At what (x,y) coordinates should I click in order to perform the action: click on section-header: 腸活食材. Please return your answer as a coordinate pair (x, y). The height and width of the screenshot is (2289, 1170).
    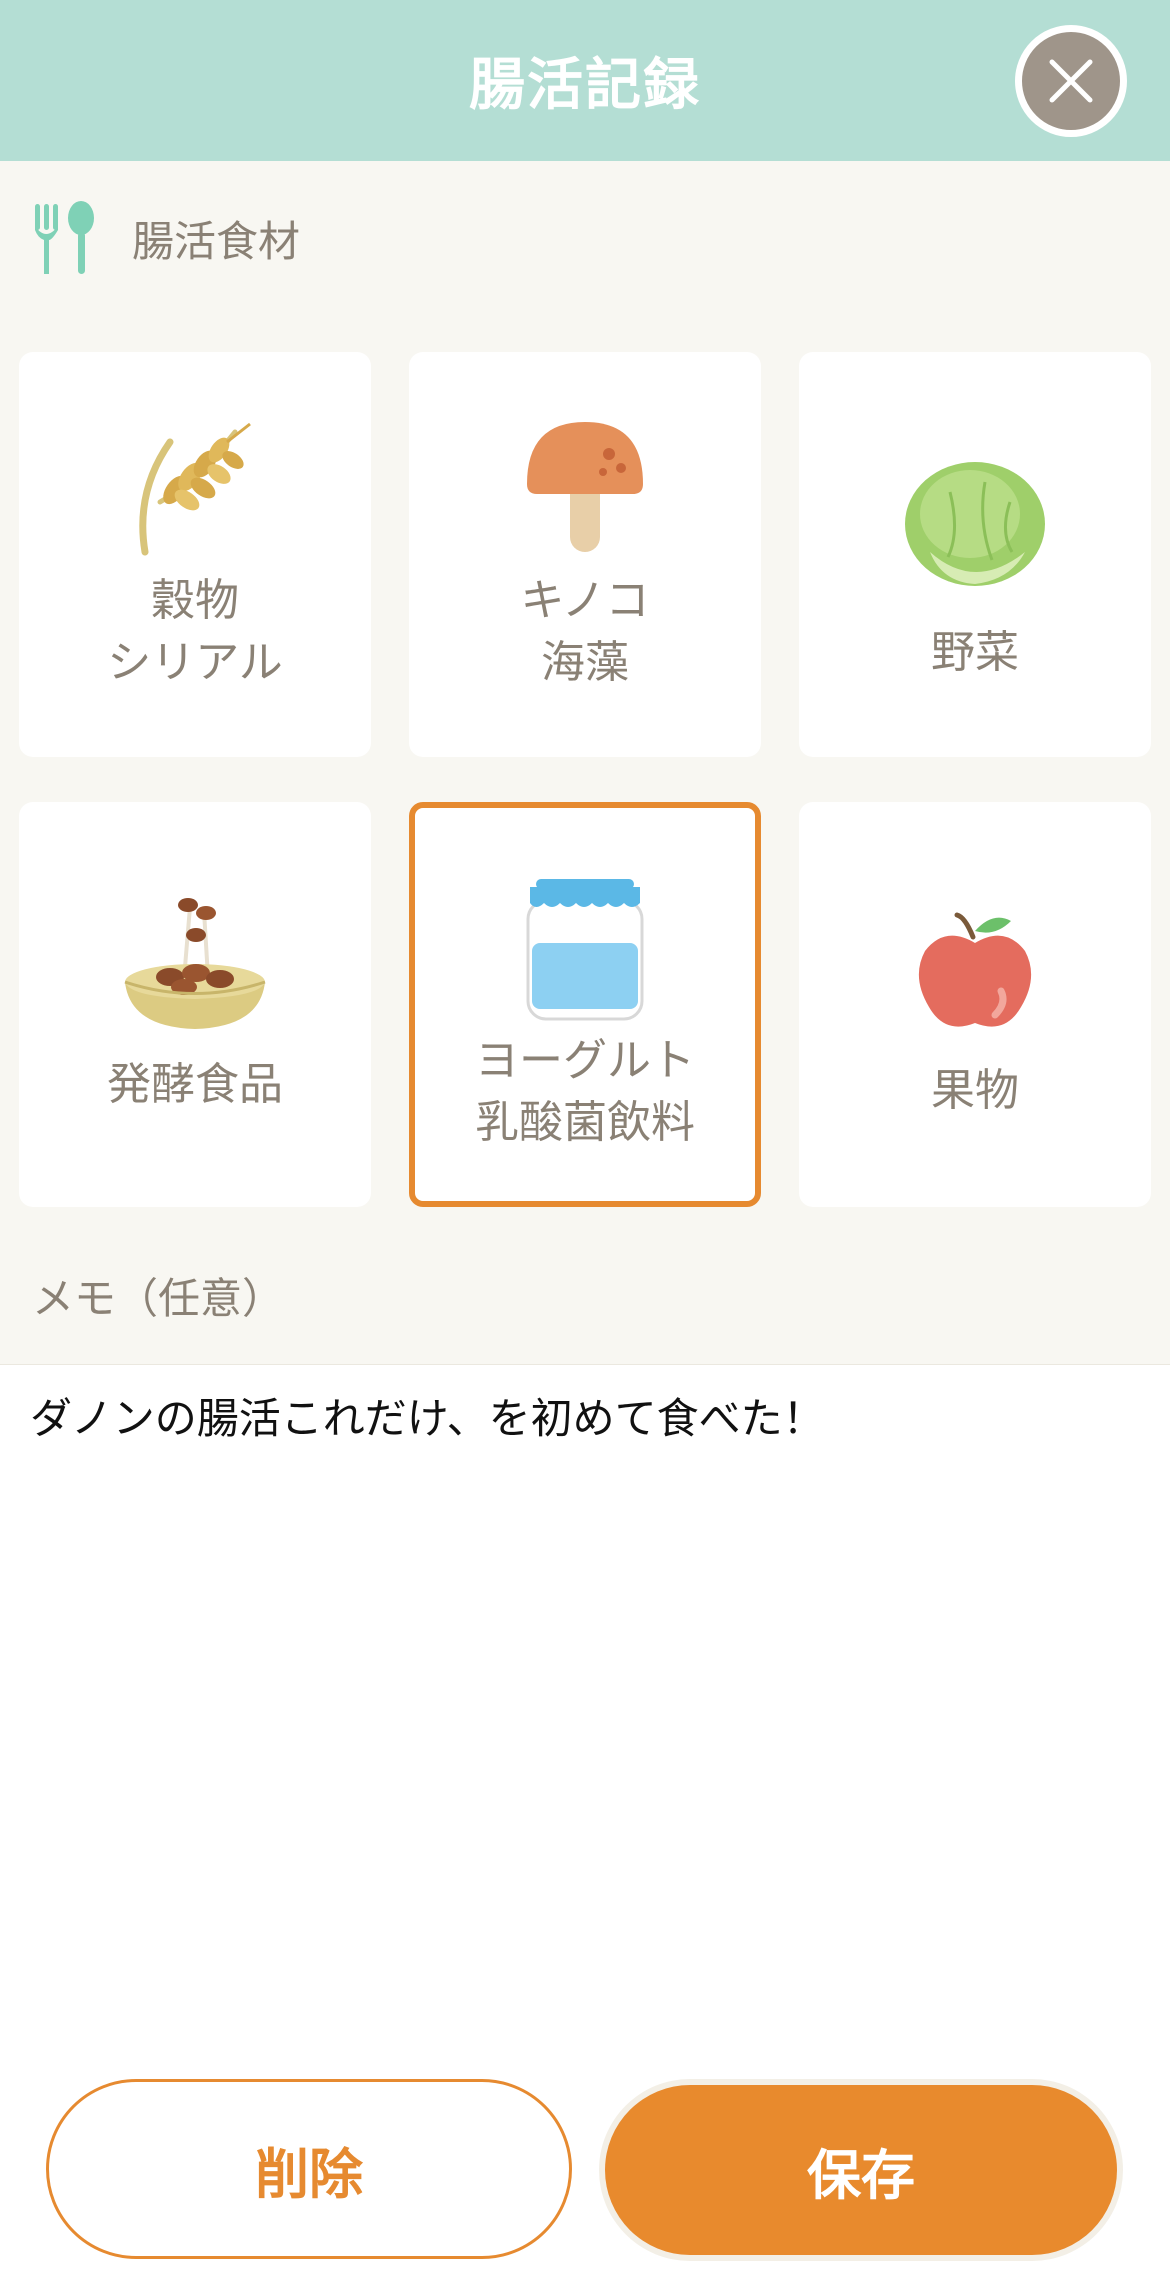
    Looking at the image, I should click on (166, 238).